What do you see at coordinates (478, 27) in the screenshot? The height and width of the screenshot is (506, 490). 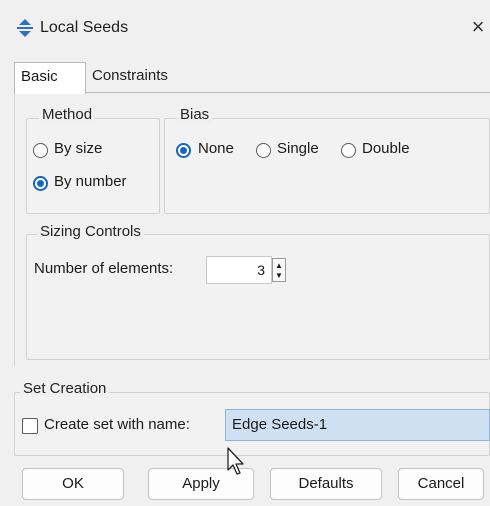 I see `close-icon: ×` at bounding box center [478, 27].